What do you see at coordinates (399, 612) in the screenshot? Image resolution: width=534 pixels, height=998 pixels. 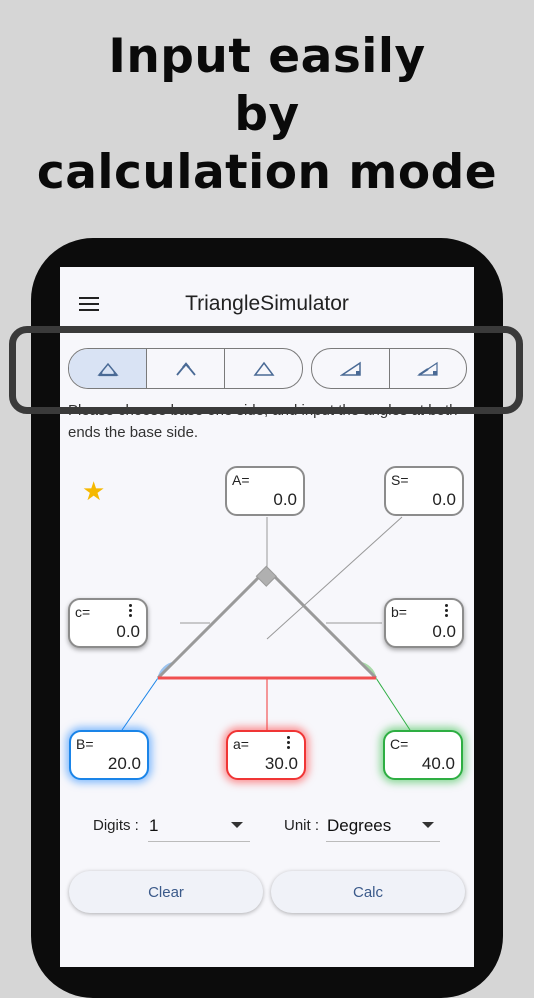 I see `field-side-b-label: b=` at bounding box center [399, 612].